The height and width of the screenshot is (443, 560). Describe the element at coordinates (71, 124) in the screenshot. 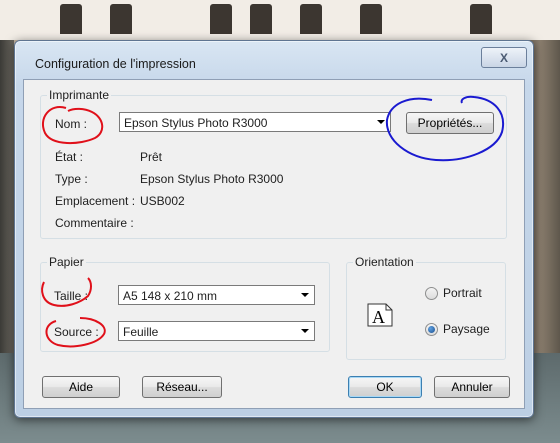

I see `printer-name-label: Nom :` at that location.